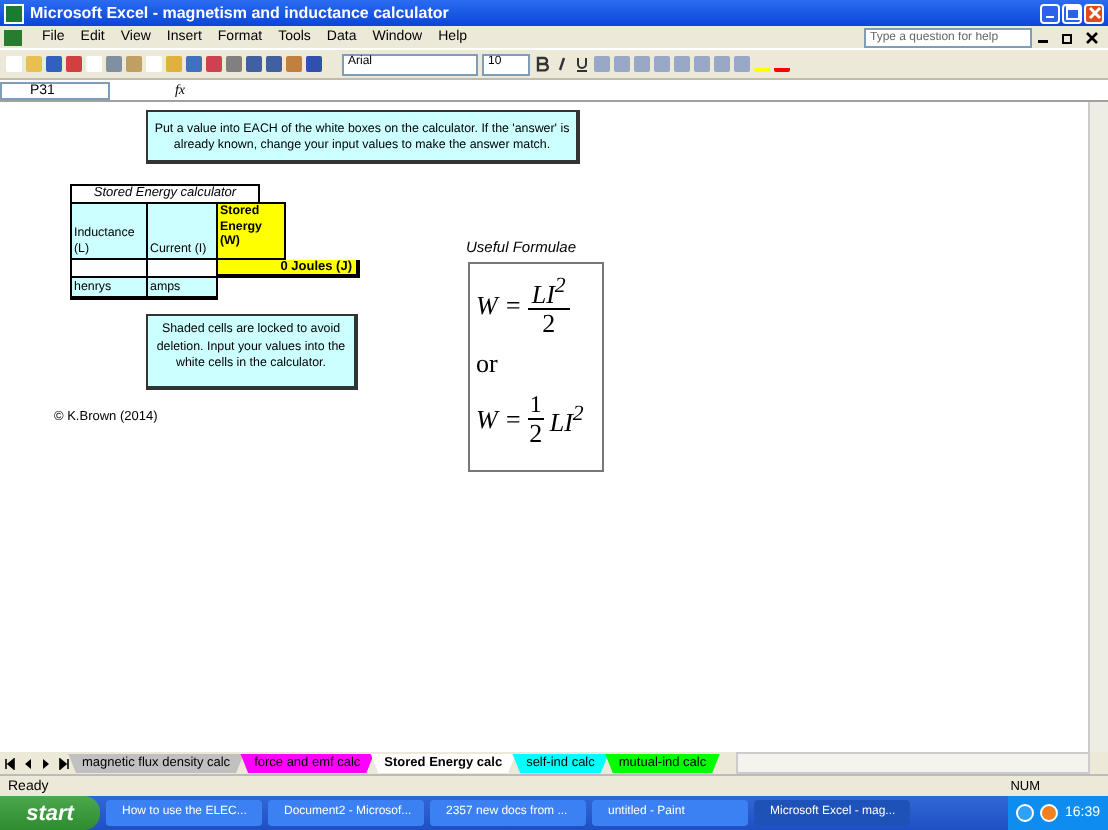 This screenshot has width=1108, height=830. I want to click on italic-icon, so click(562, 64).